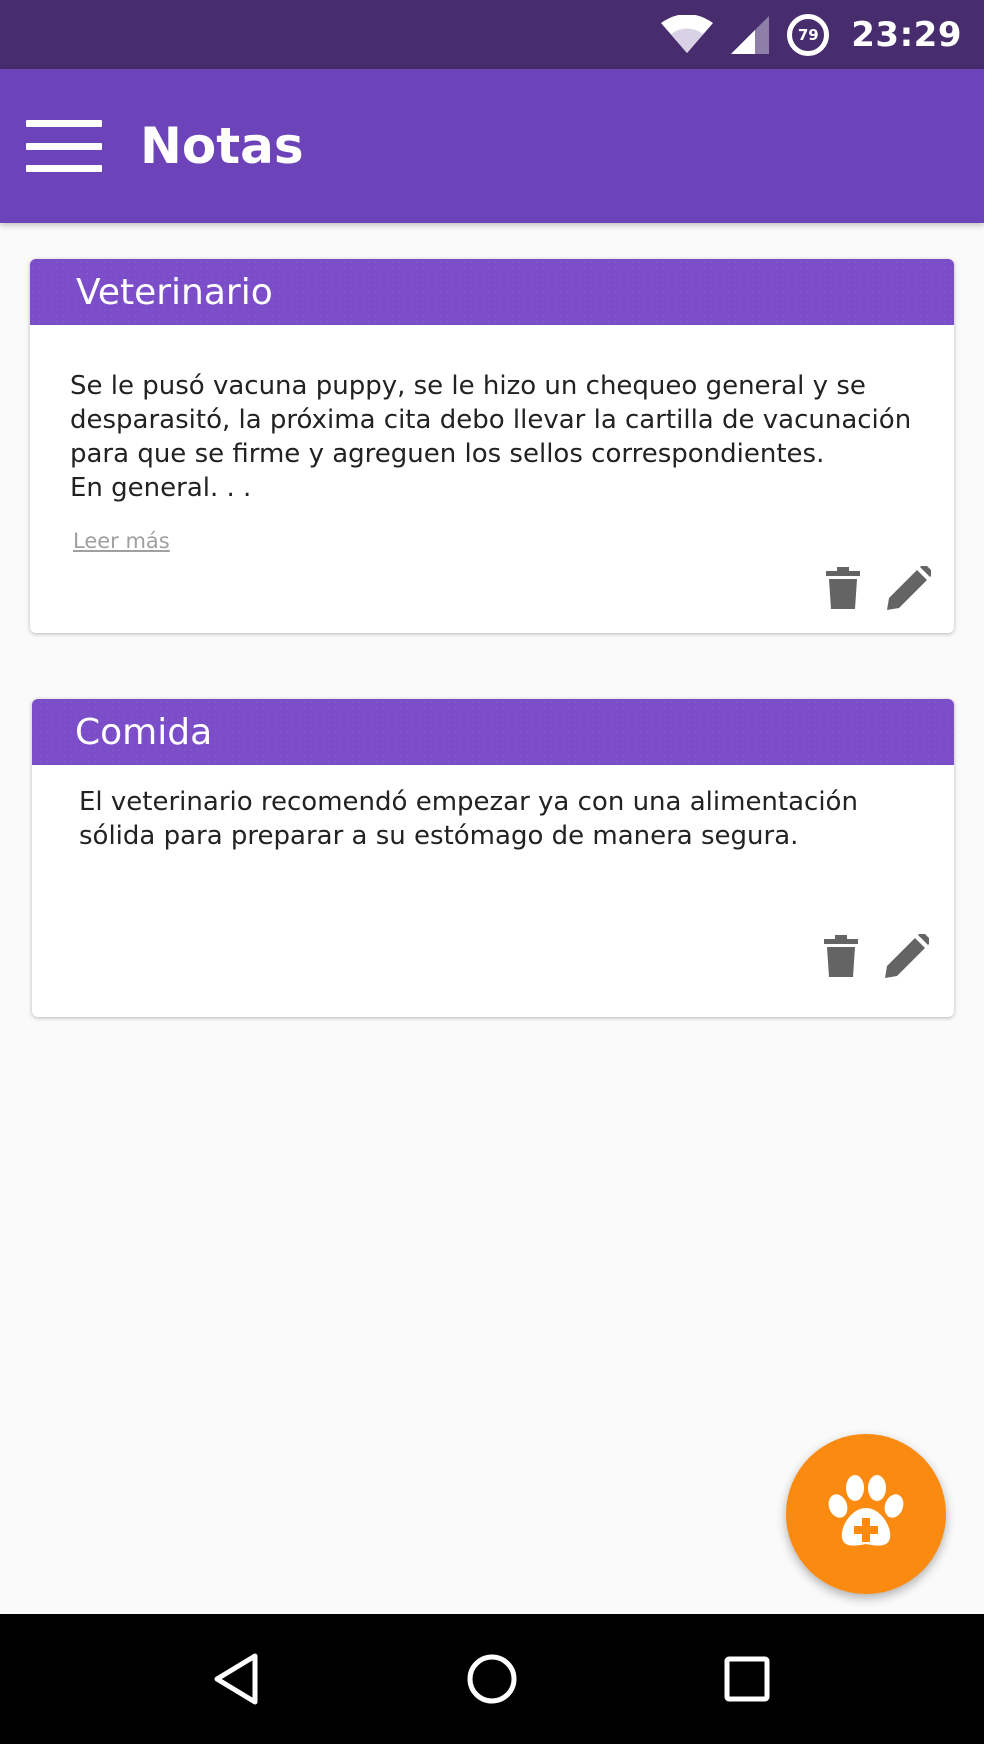  I want to click on clock: 23:29, so click(906, 34).